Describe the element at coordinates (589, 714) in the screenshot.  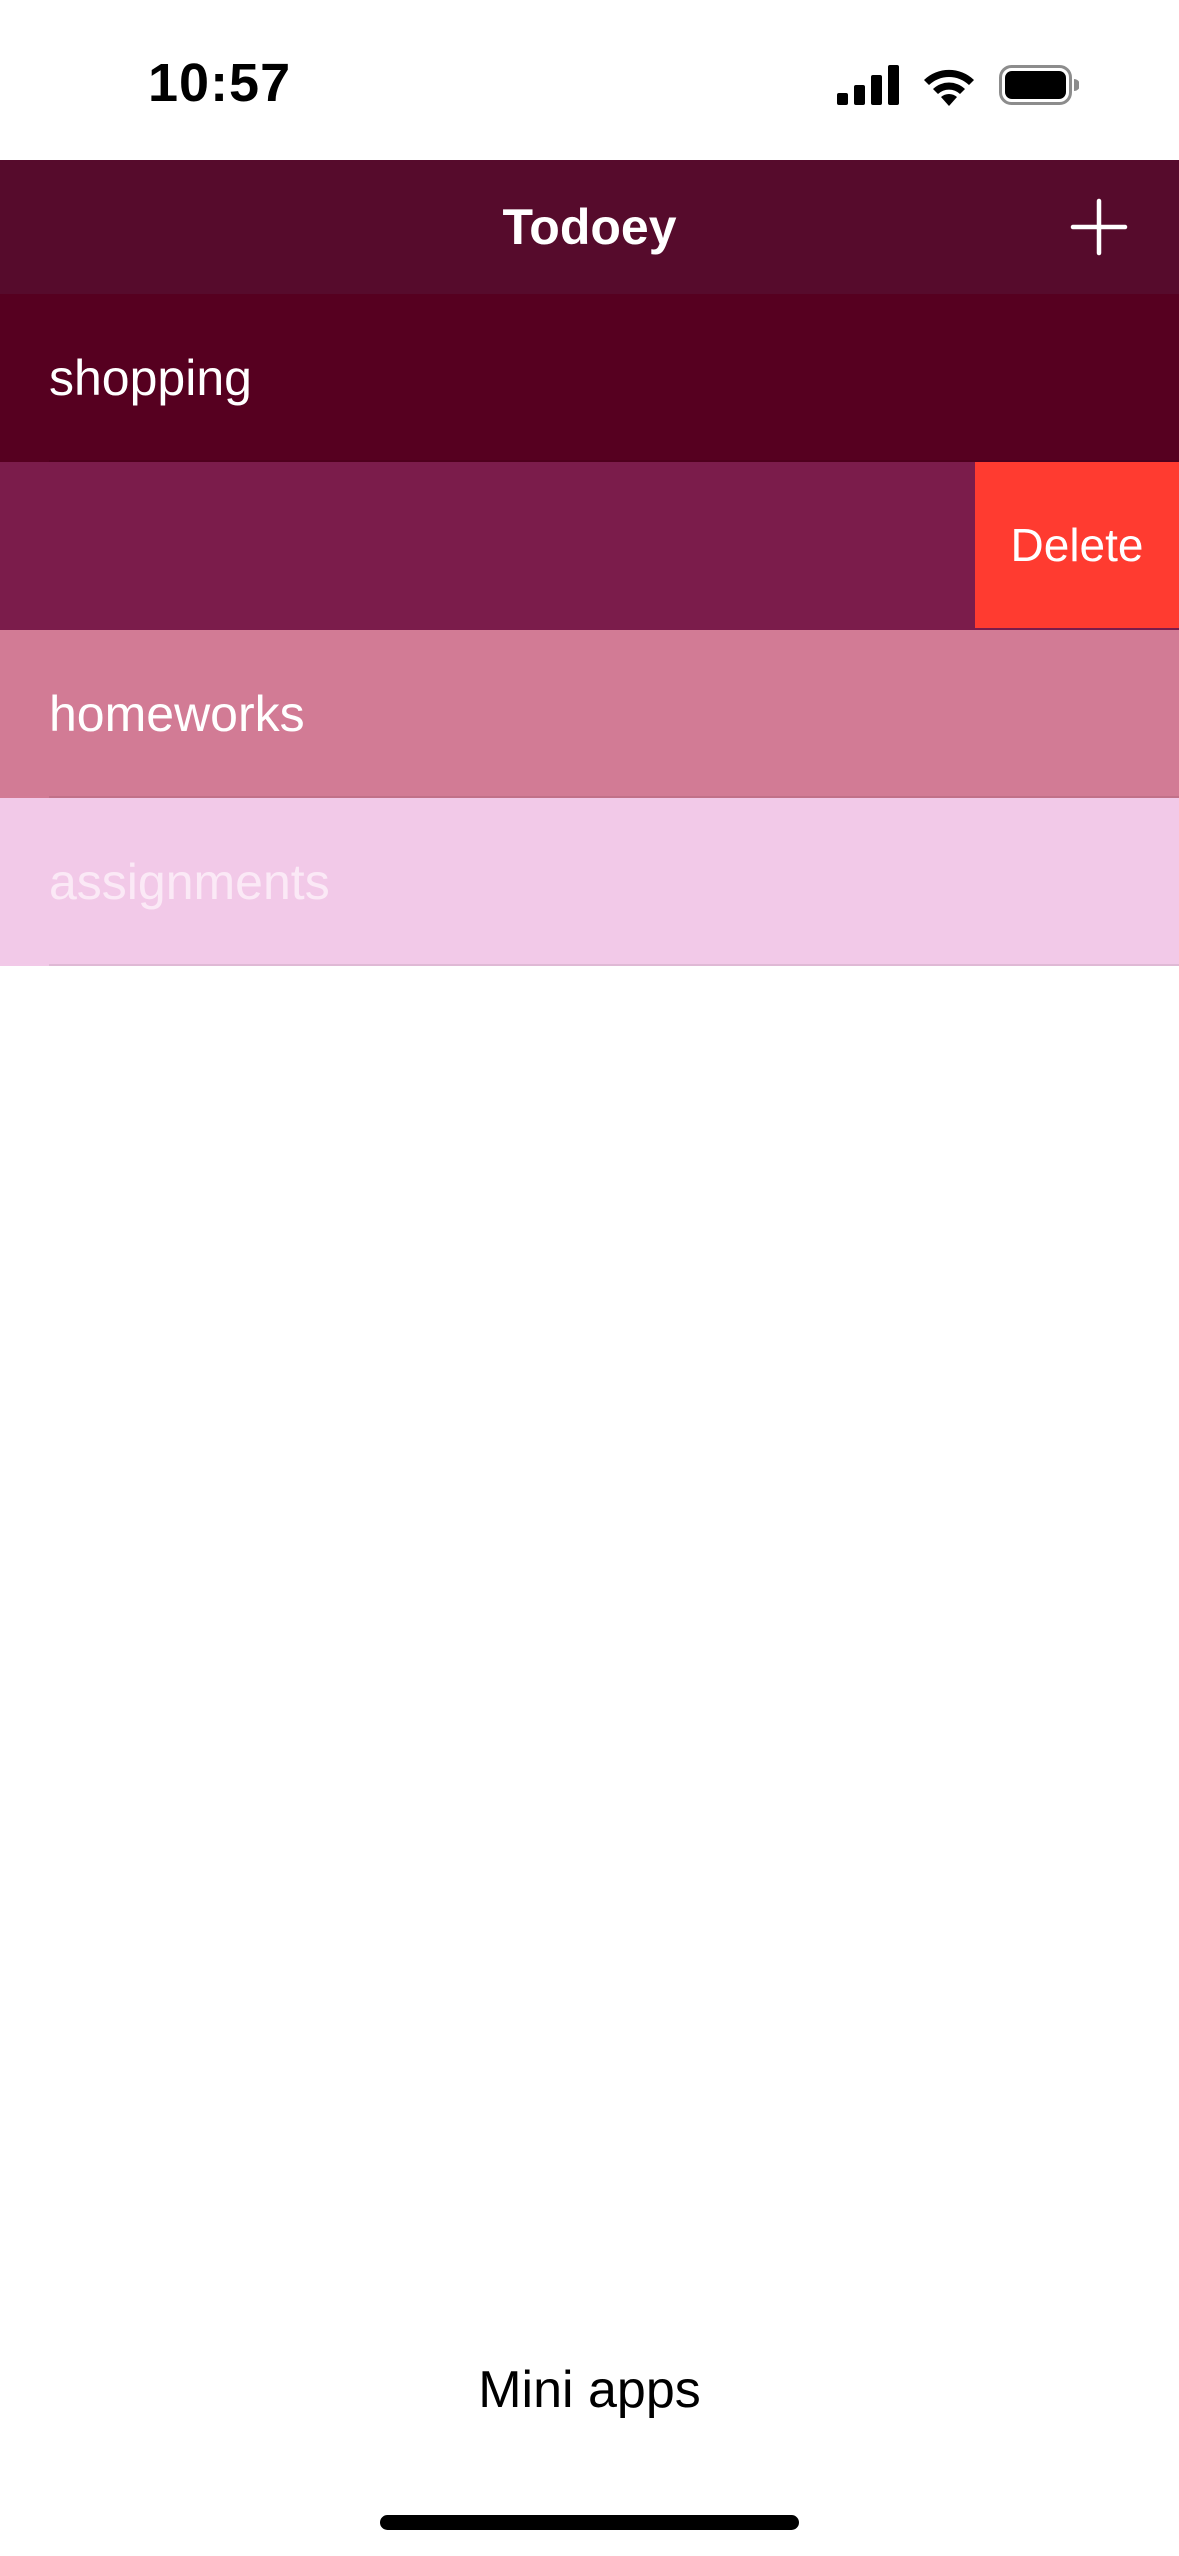
I see `category-row-homeworks: homeworks` at that location.